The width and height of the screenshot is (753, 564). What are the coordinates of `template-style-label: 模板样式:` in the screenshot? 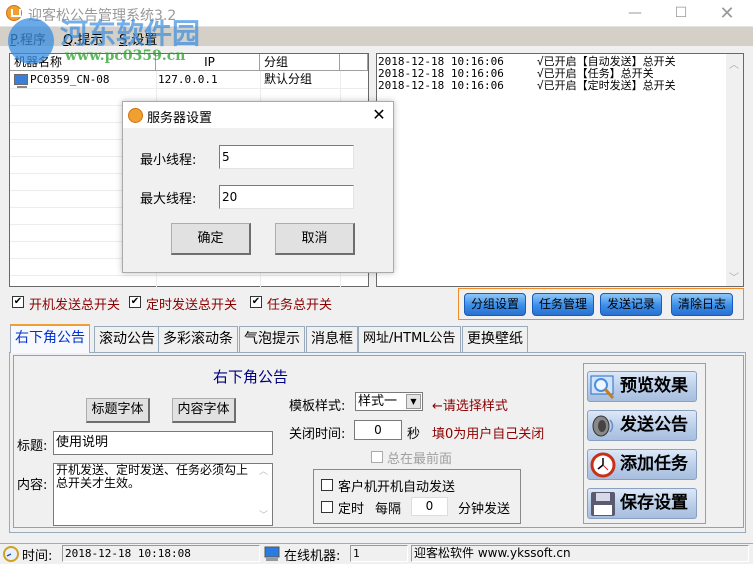 It's located at (317, 406).